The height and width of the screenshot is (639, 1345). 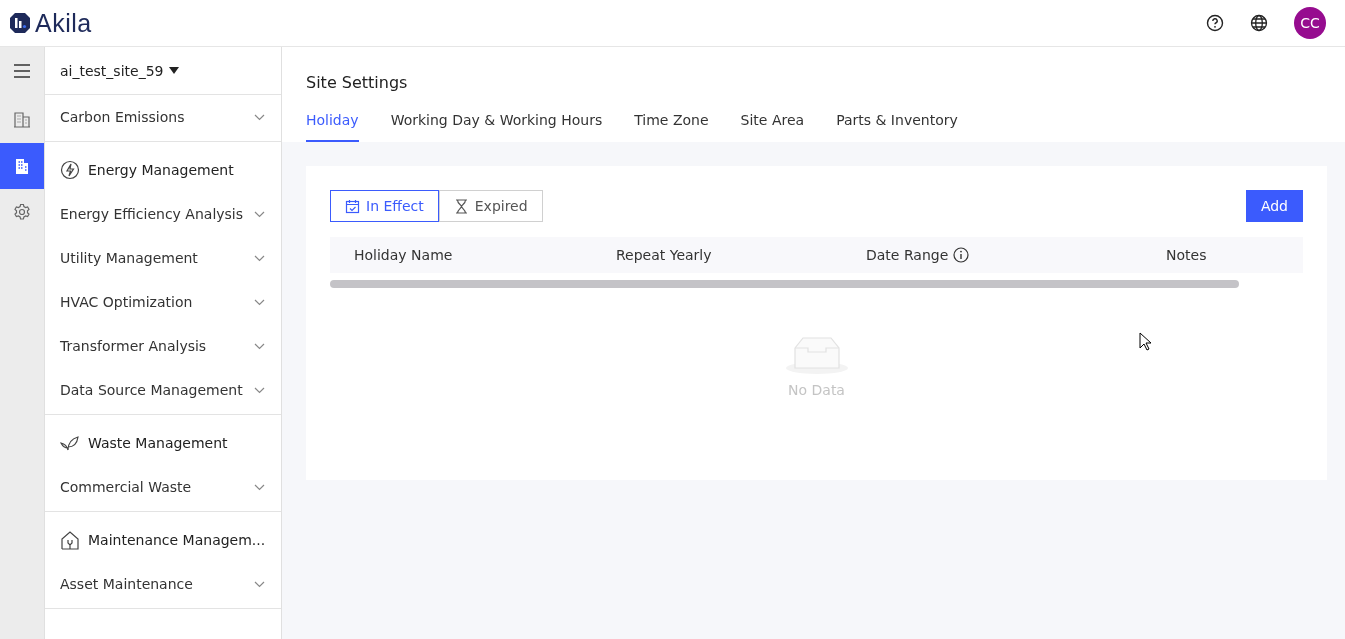 What do you see at coordinates (70, 443) in the screenshot?
I see `leaf-icon` at bounding box center [70, 443].